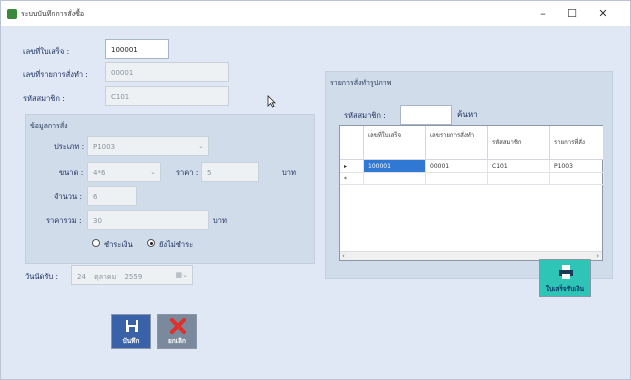 The image size is (631, 380). What do you see at coordinates (148, 146) in the screenshot?
I see `type-combobox: P1003 ⌄` at bounding box center [148, 146].